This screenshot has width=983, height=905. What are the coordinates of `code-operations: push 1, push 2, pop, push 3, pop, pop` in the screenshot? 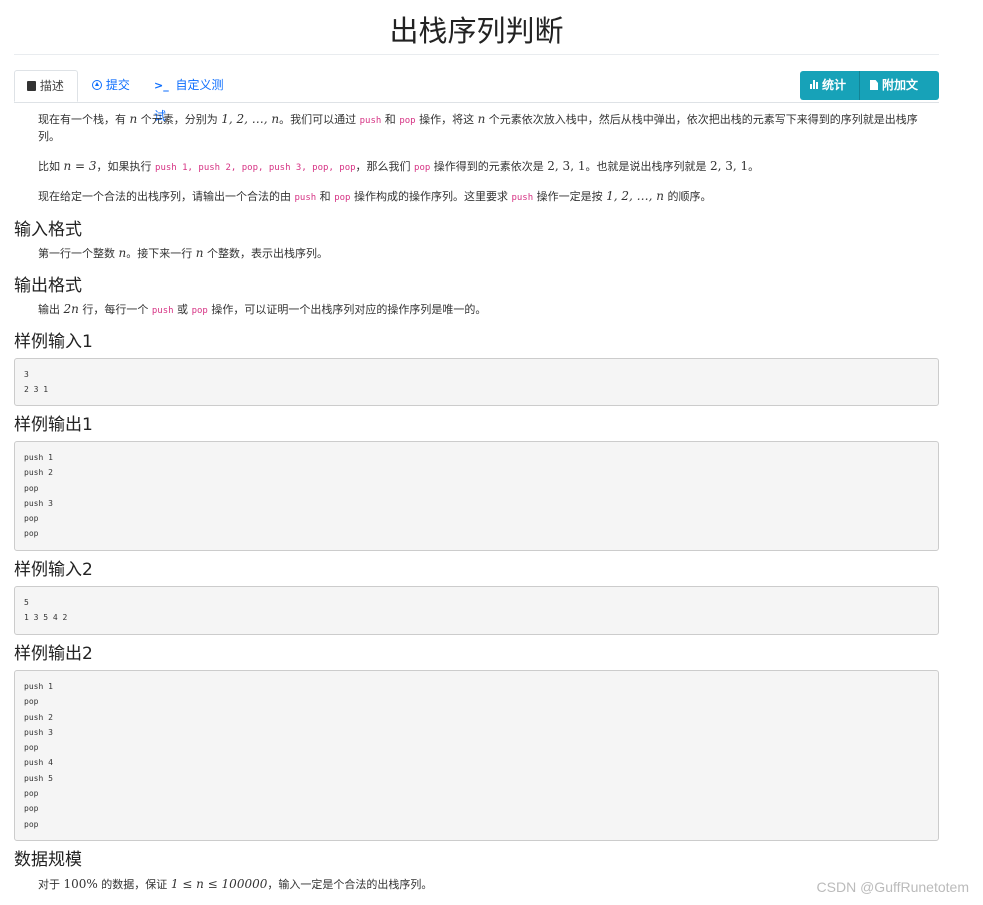 It's located at (255, 168).